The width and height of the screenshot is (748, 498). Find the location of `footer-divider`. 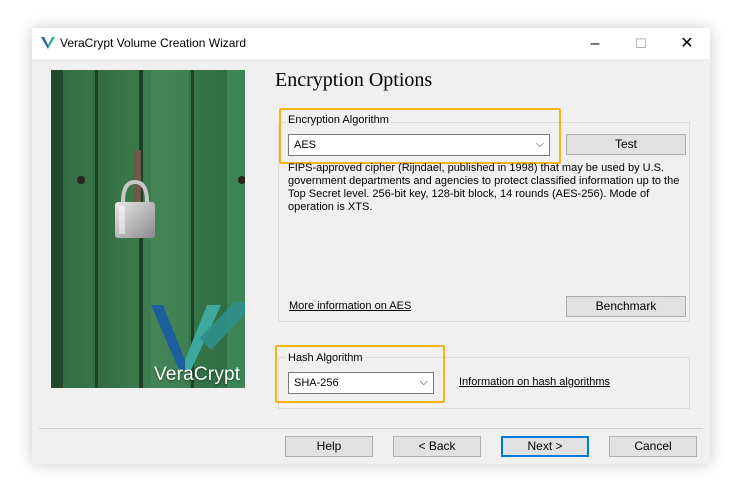

footer-divider is located at coordinates (371, 428).